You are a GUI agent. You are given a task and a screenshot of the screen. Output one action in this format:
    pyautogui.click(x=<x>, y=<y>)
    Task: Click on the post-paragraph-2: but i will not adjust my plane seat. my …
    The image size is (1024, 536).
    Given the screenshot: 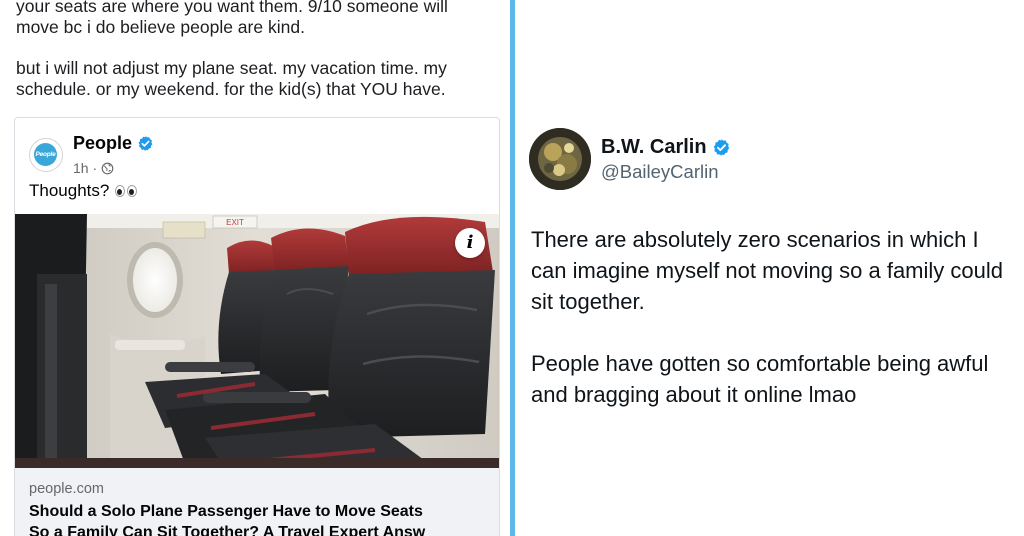 What is the action you would take?
    pyautogui.click(x=256, y=79)
    